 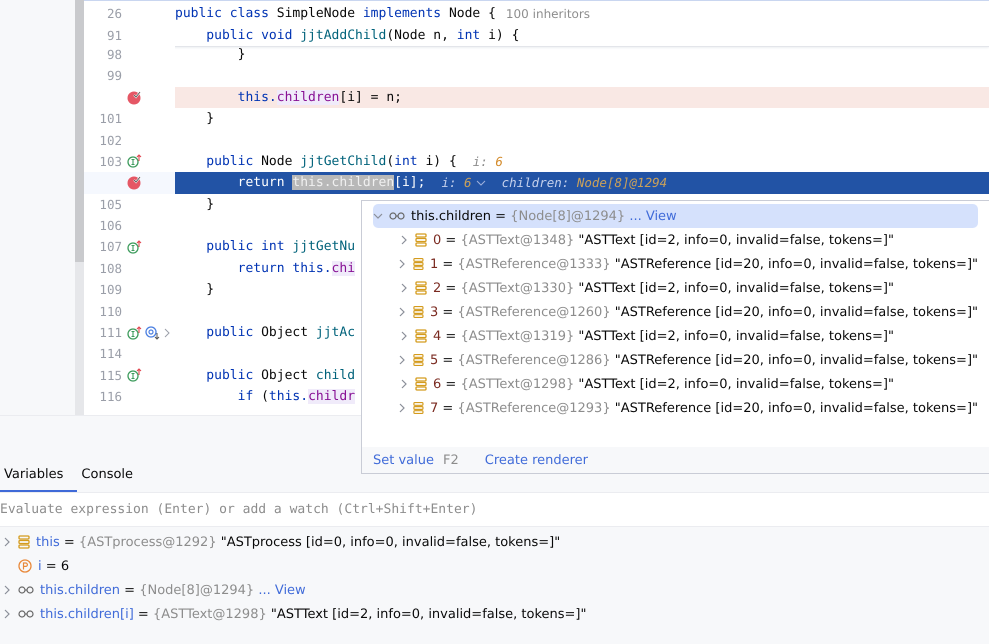 I want to click on line-number: 98, so click(x=114, y=54).